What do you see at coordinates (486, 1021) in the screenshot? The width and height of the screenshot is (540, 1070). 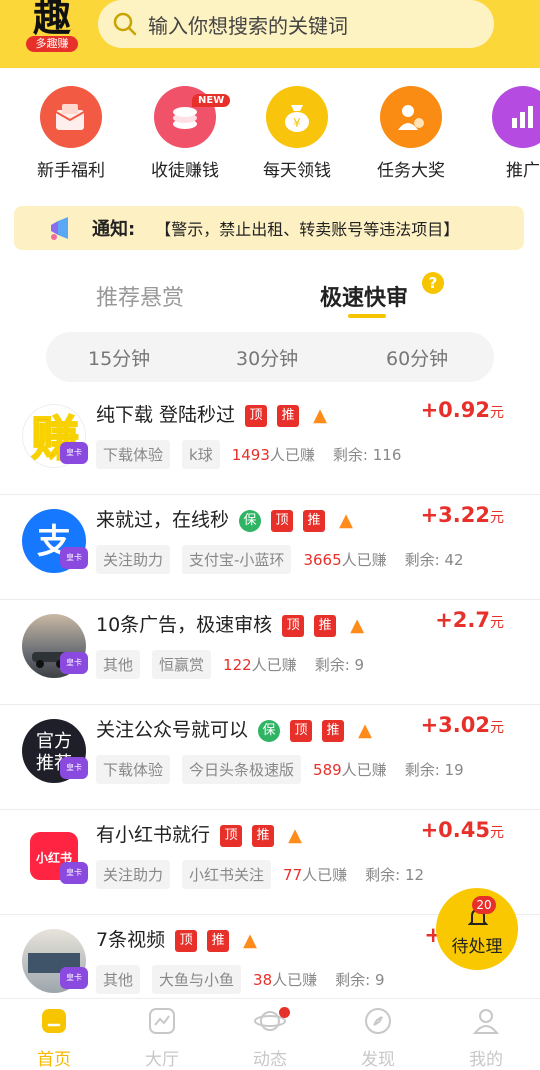 I see `user-icon` at bounding box center [486, 1021].